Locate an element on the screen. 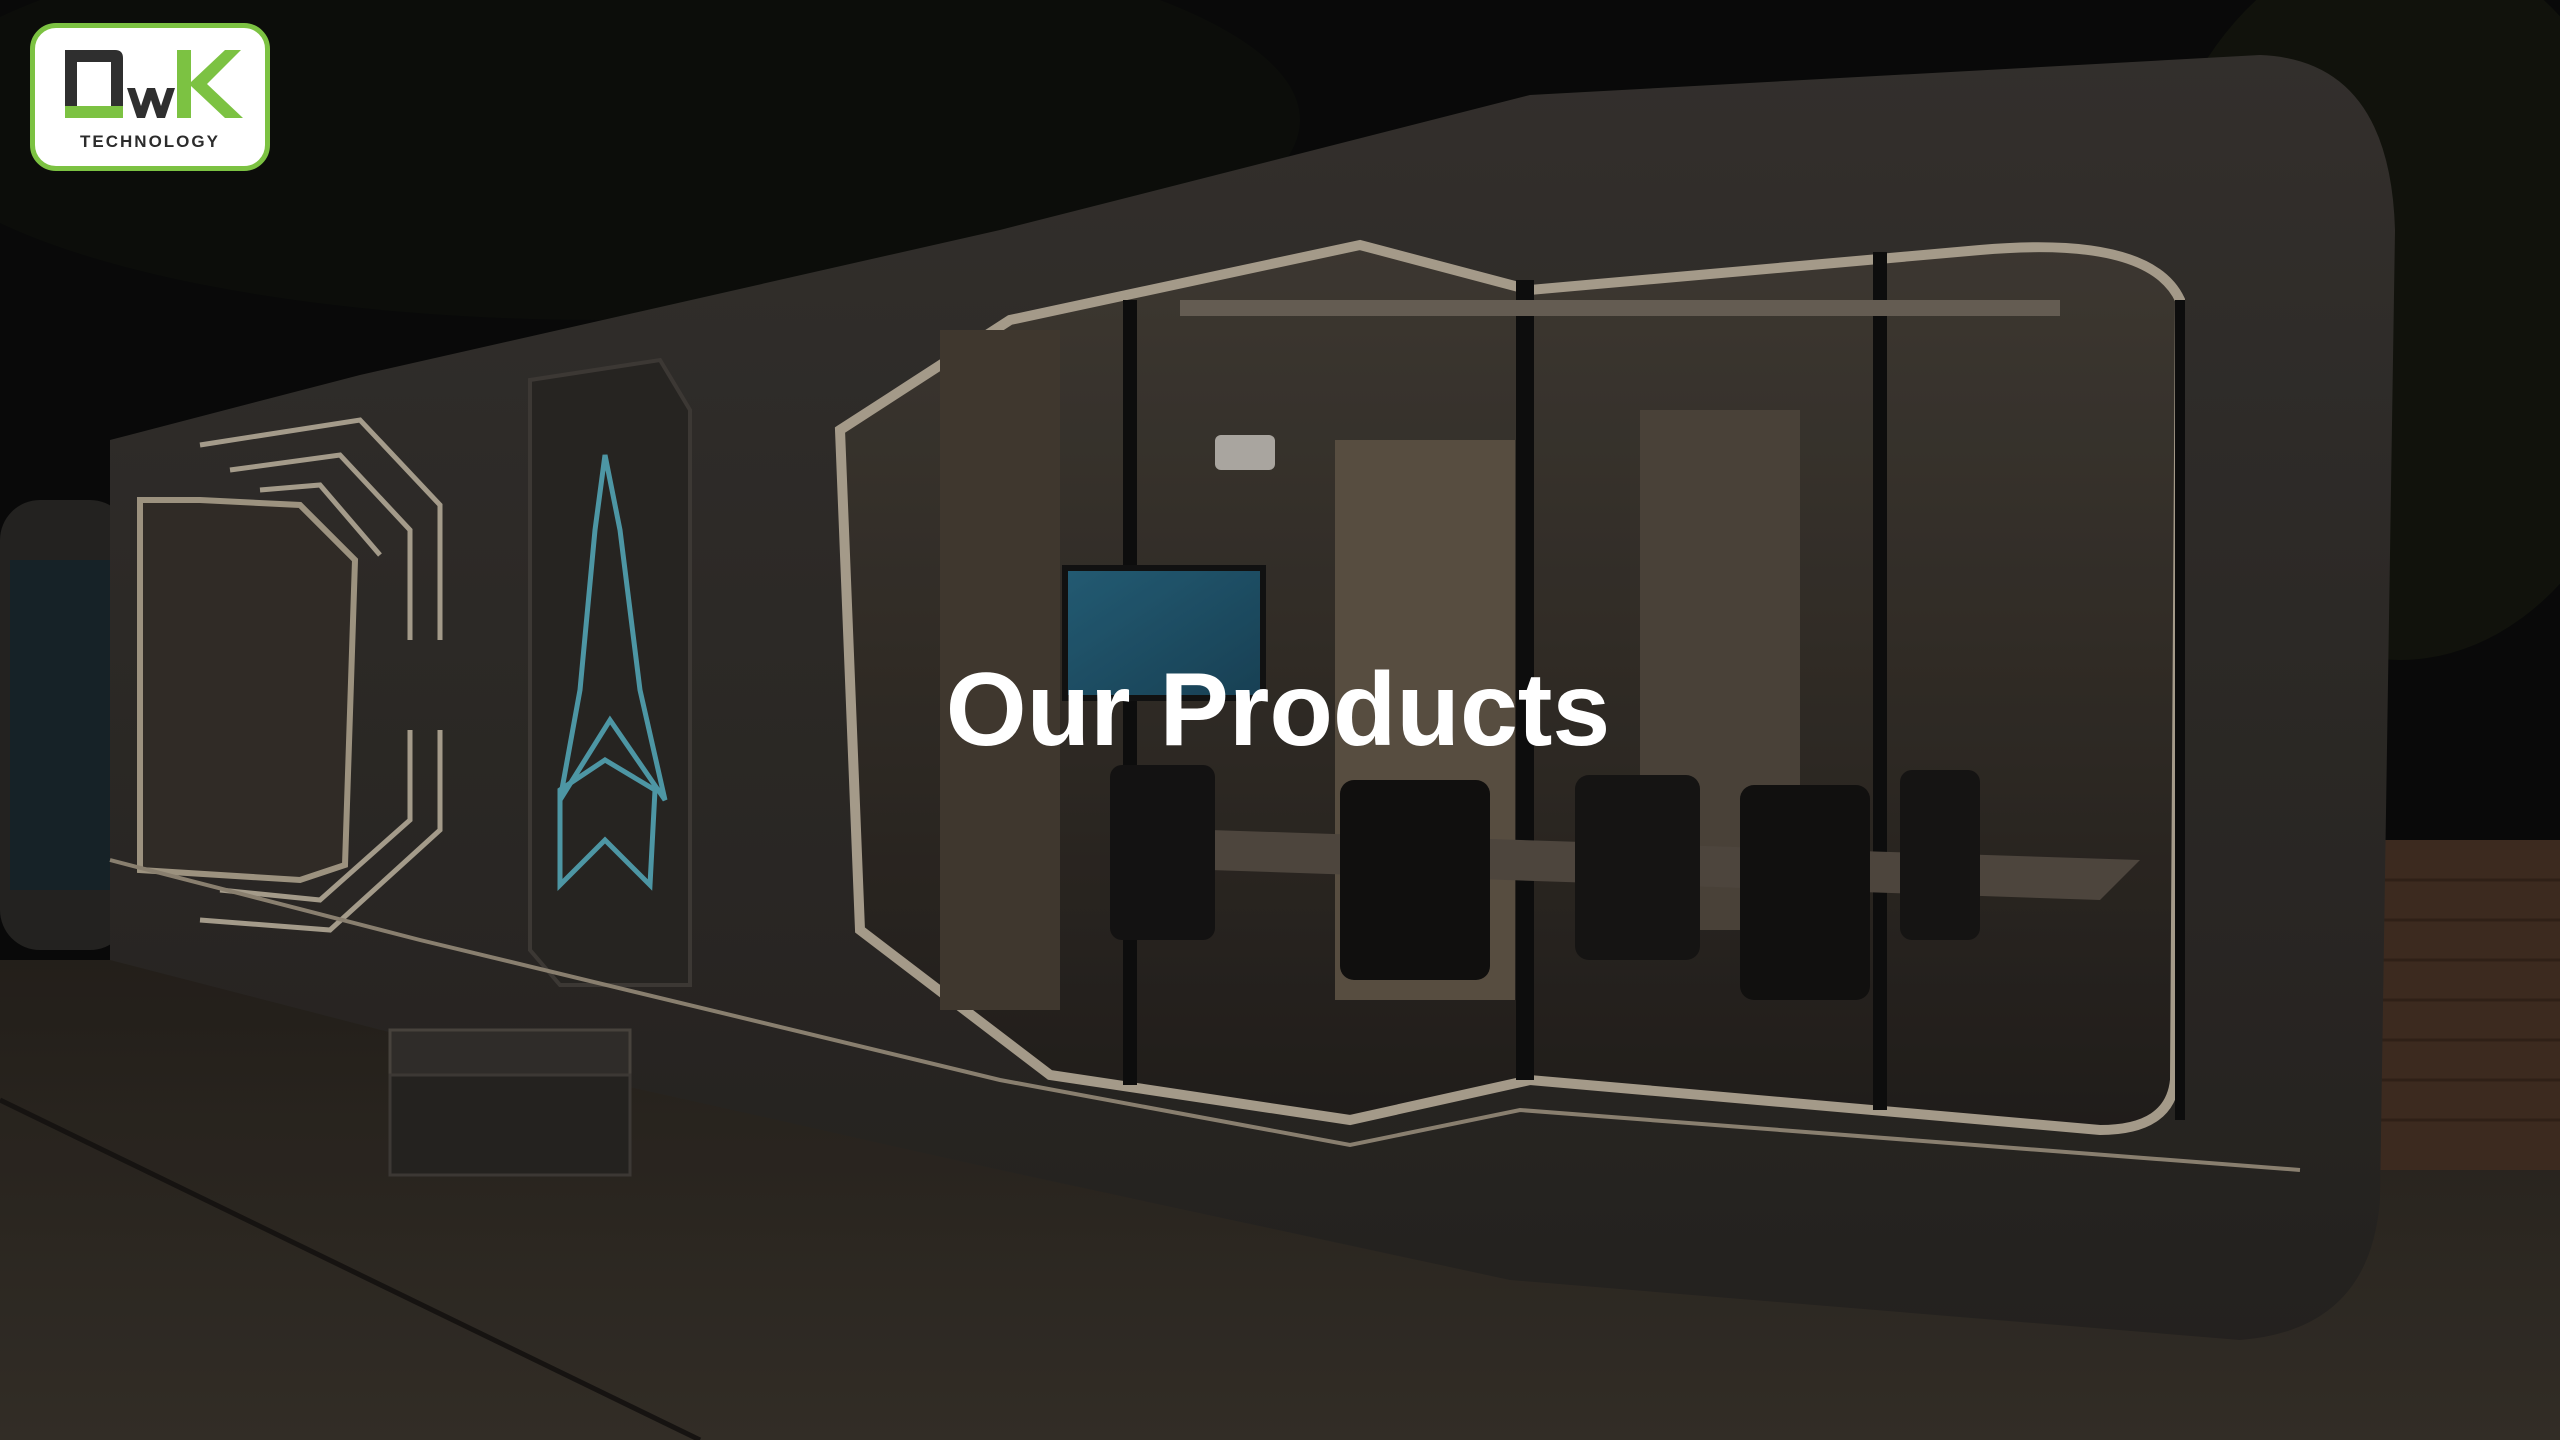 The width and height of the screenshot is (2560, 1440). logo-subtitle: TECHNOLOGY is located at coordinates (150, 141).